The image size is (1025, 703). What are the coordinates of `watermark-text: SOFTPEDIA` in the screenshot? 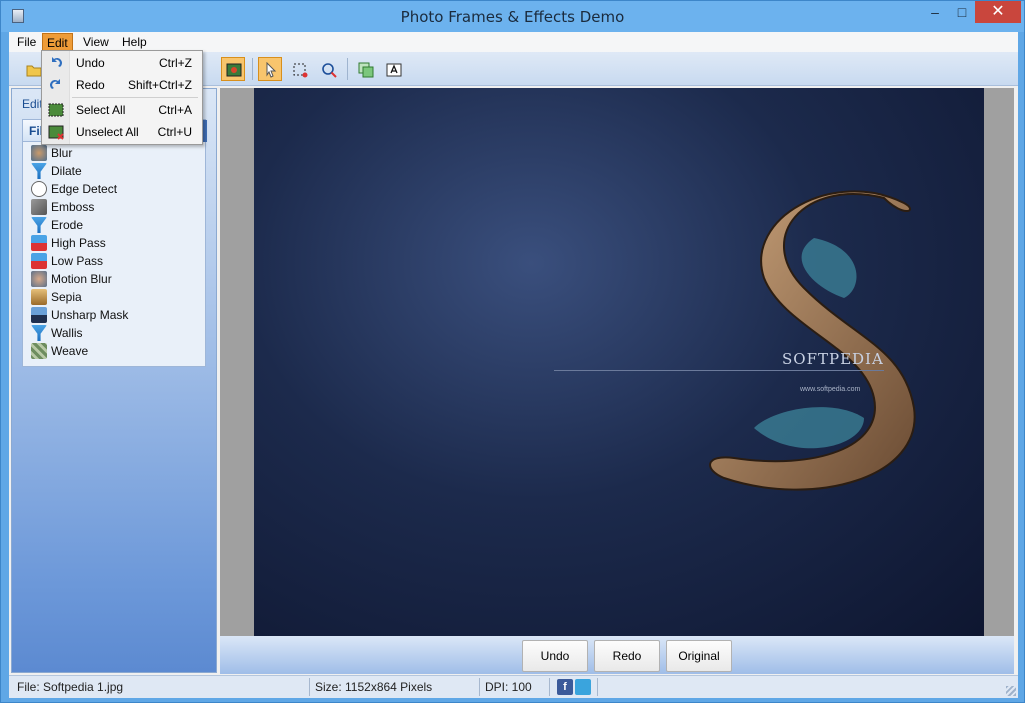 It's located at (833, 359).